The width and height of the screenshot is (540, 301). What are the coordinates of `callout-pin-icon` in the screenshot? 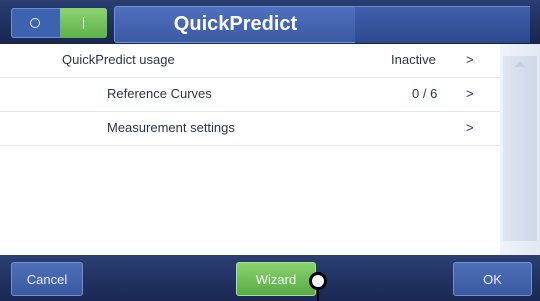 It's located at (318, 281).